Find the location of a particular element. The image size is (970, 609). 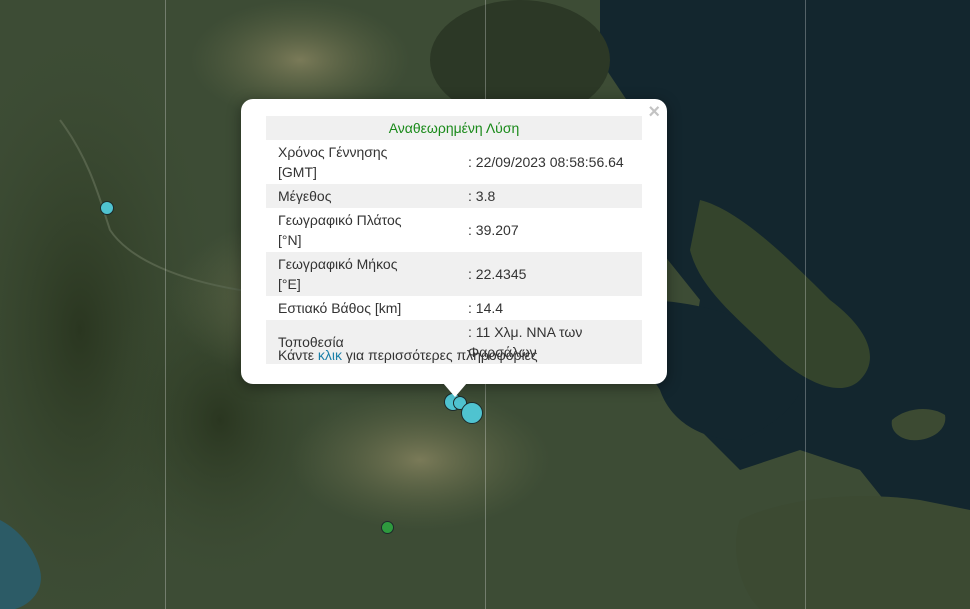

more-info-text: Κάντε κλικ για περισσότερες πληροφορίες is located at coordinates (408, 355).